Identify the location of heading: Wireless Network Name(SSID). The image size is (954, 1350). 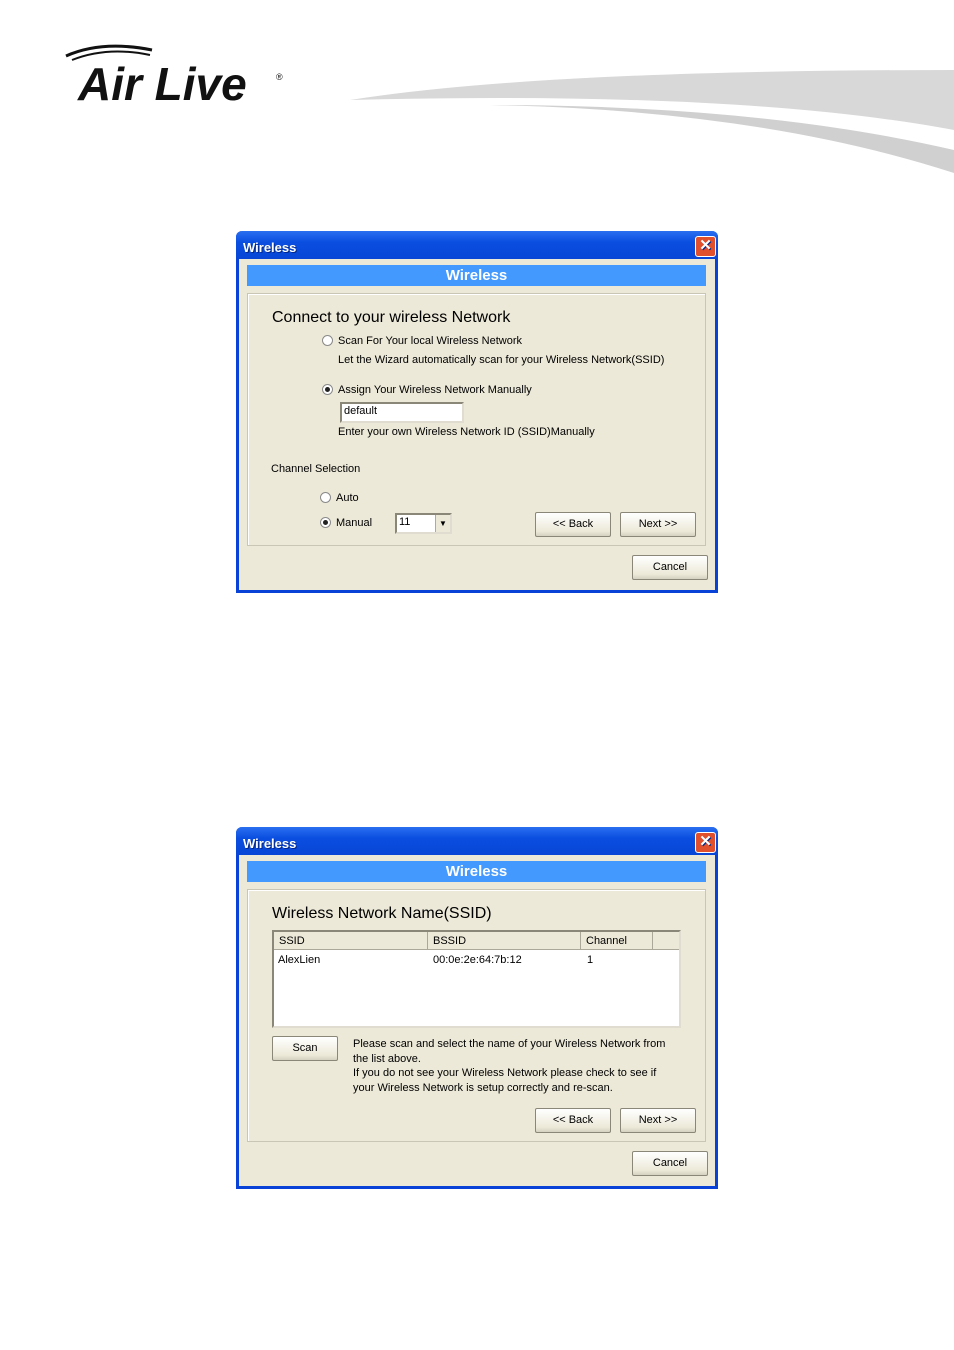
(382, 913).